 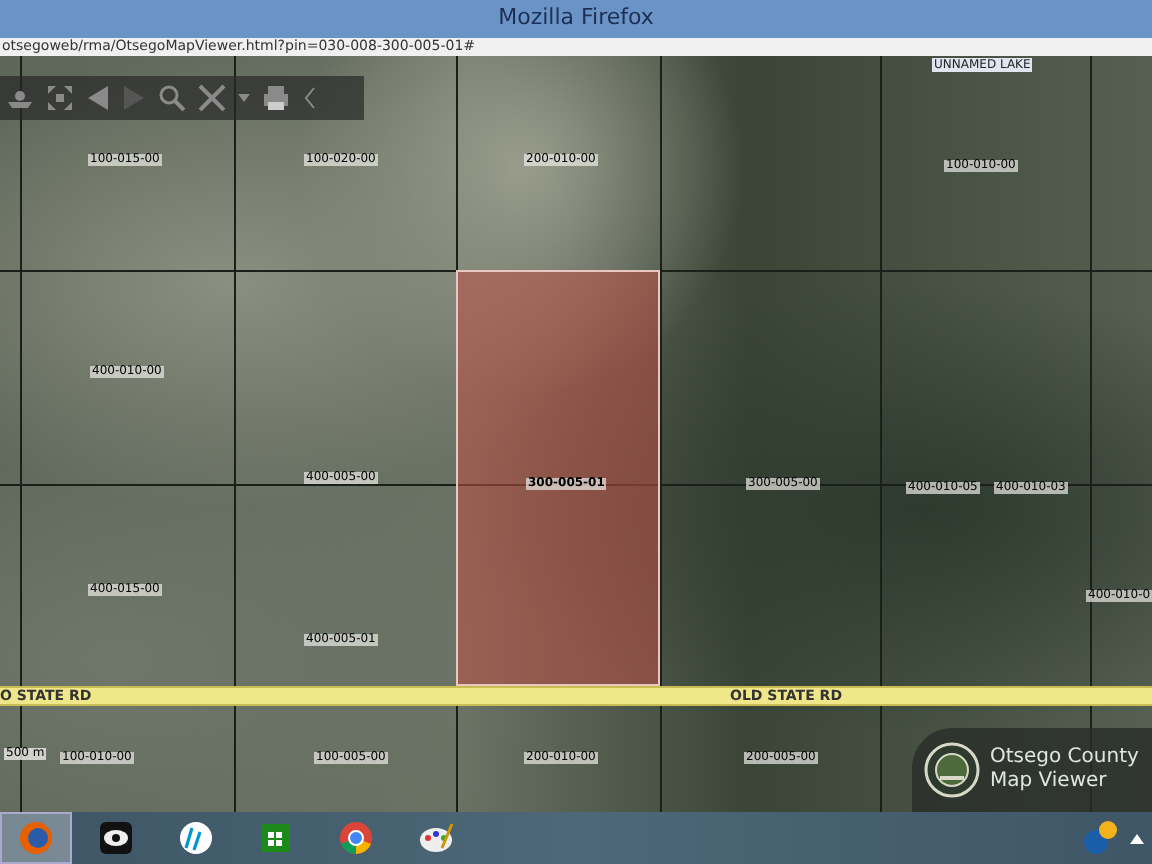 I want to click on hp-logo-icon, so click(x=196, y=838).